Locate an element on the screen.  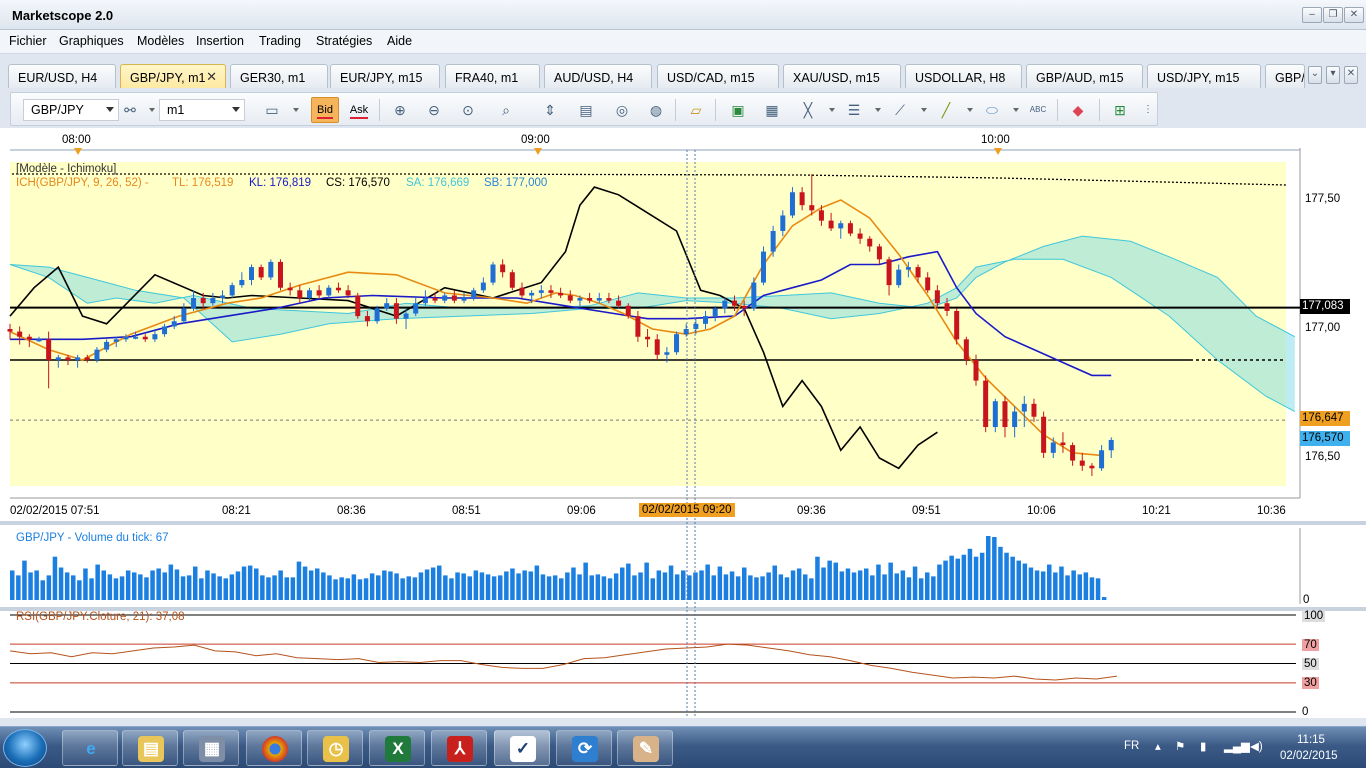
tab-usdjpy-m15: USD/JPY, m15 is located at coordinates (1204, 76).